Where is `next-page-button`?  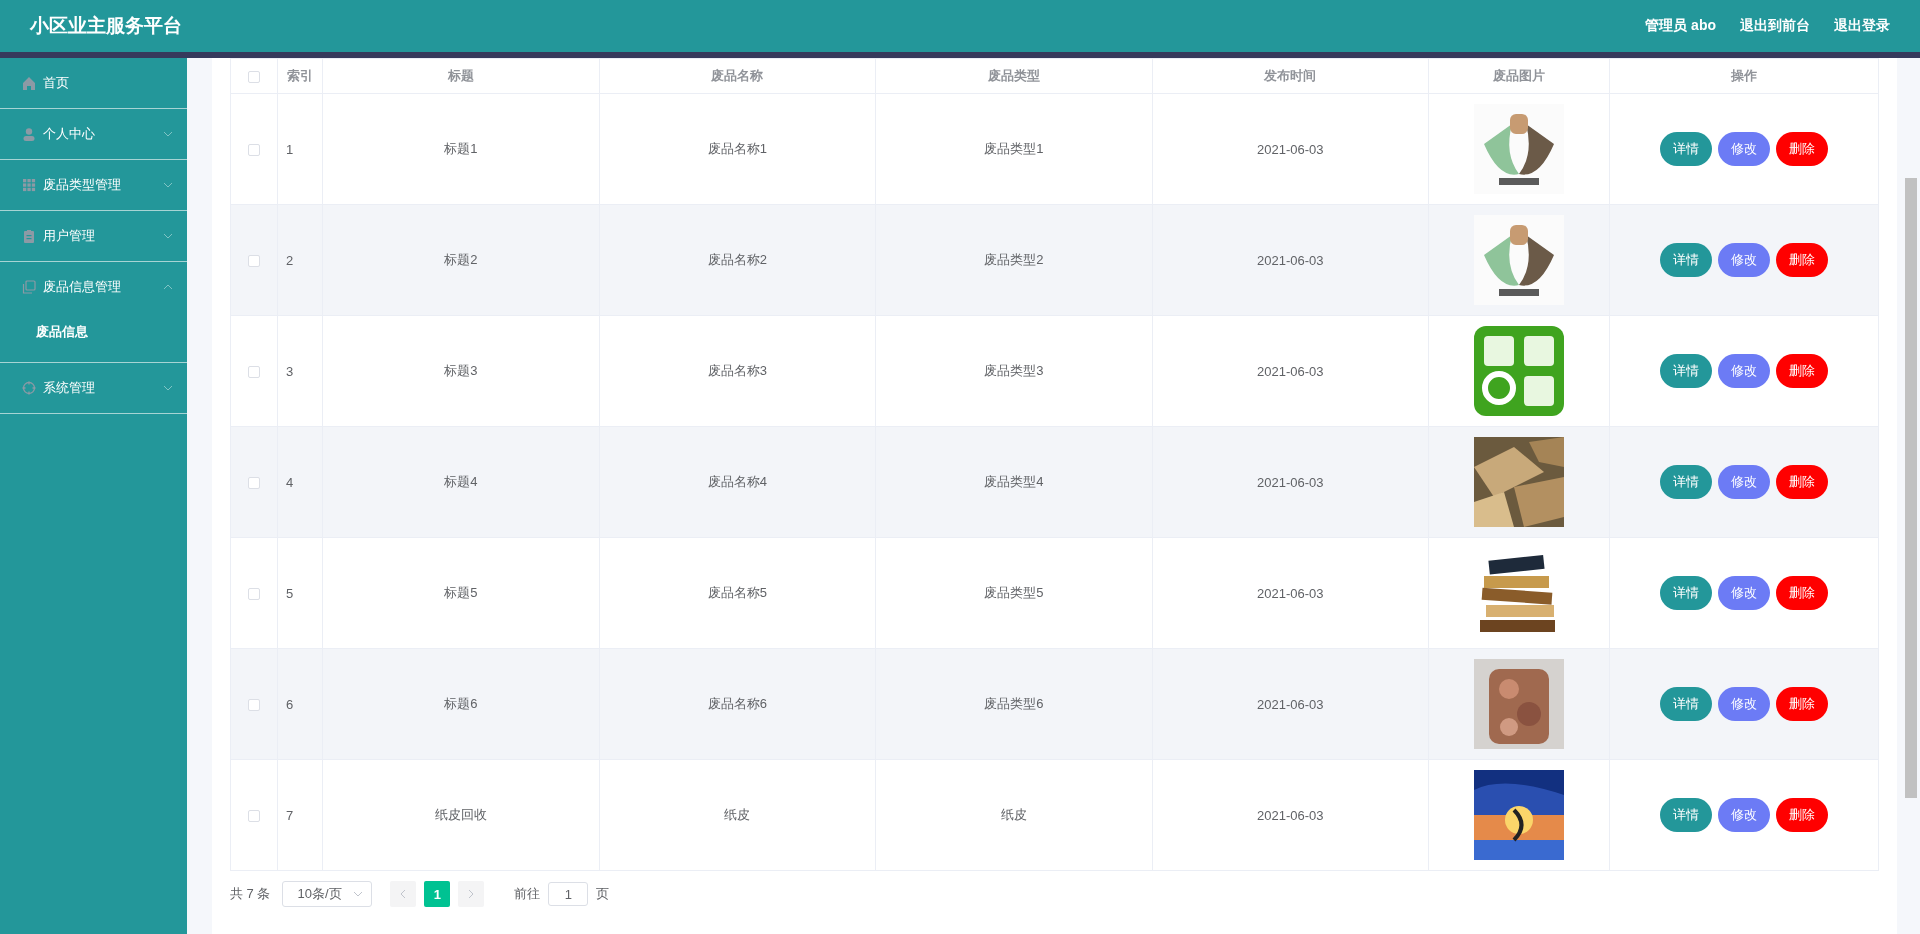
next-page-button is located at coordinates (471, 894).